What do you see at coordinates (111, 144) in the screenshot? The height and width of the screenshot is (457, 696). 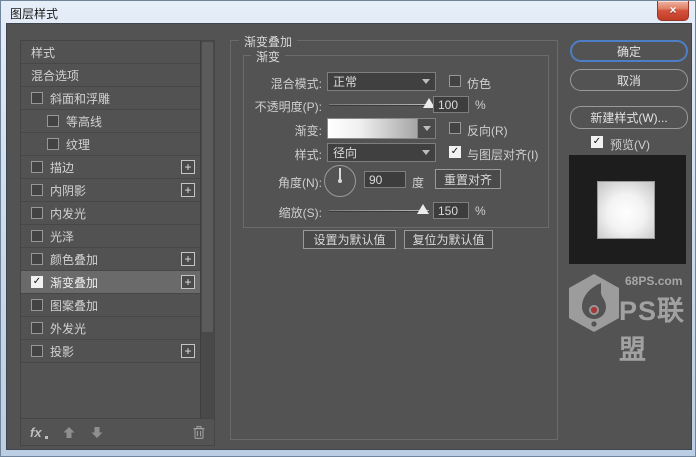 I see `sidebar-item: 纹理` at bounding box center [111, 144].